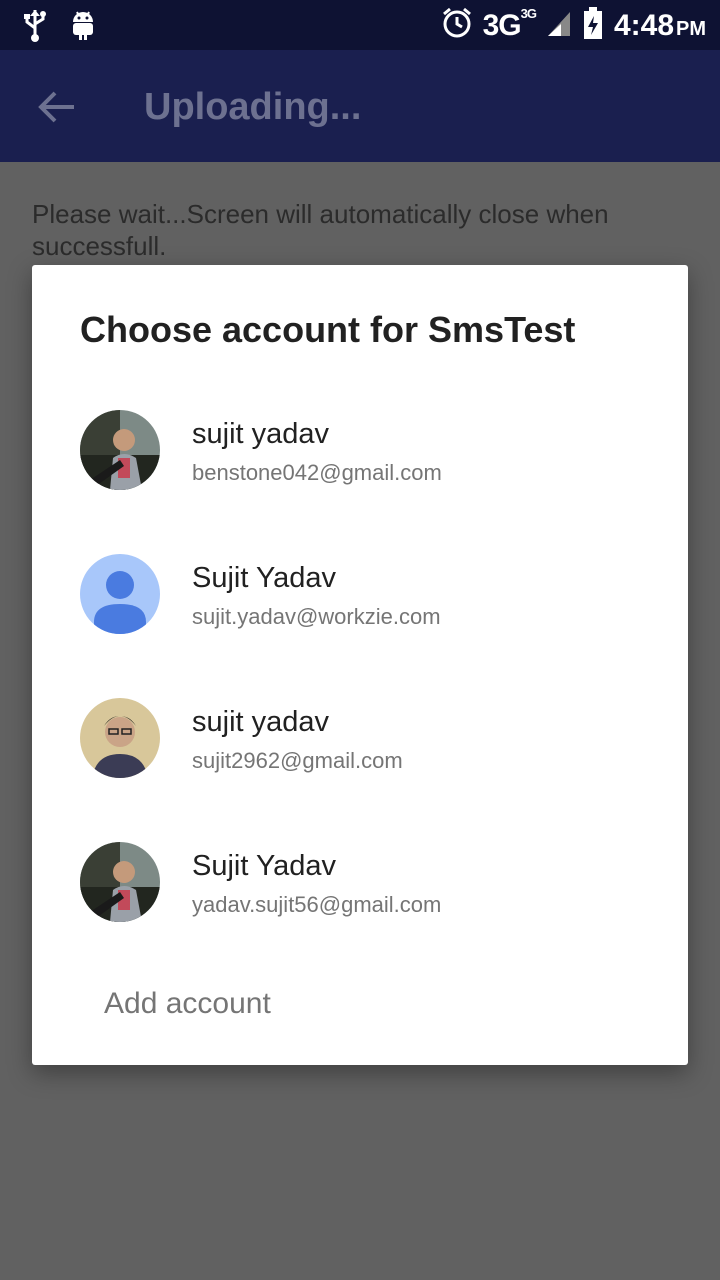  Describe the element at coordinates (297, 760) in the screenshot. I see `account-email: sujit2962@gmail.com` at that location.